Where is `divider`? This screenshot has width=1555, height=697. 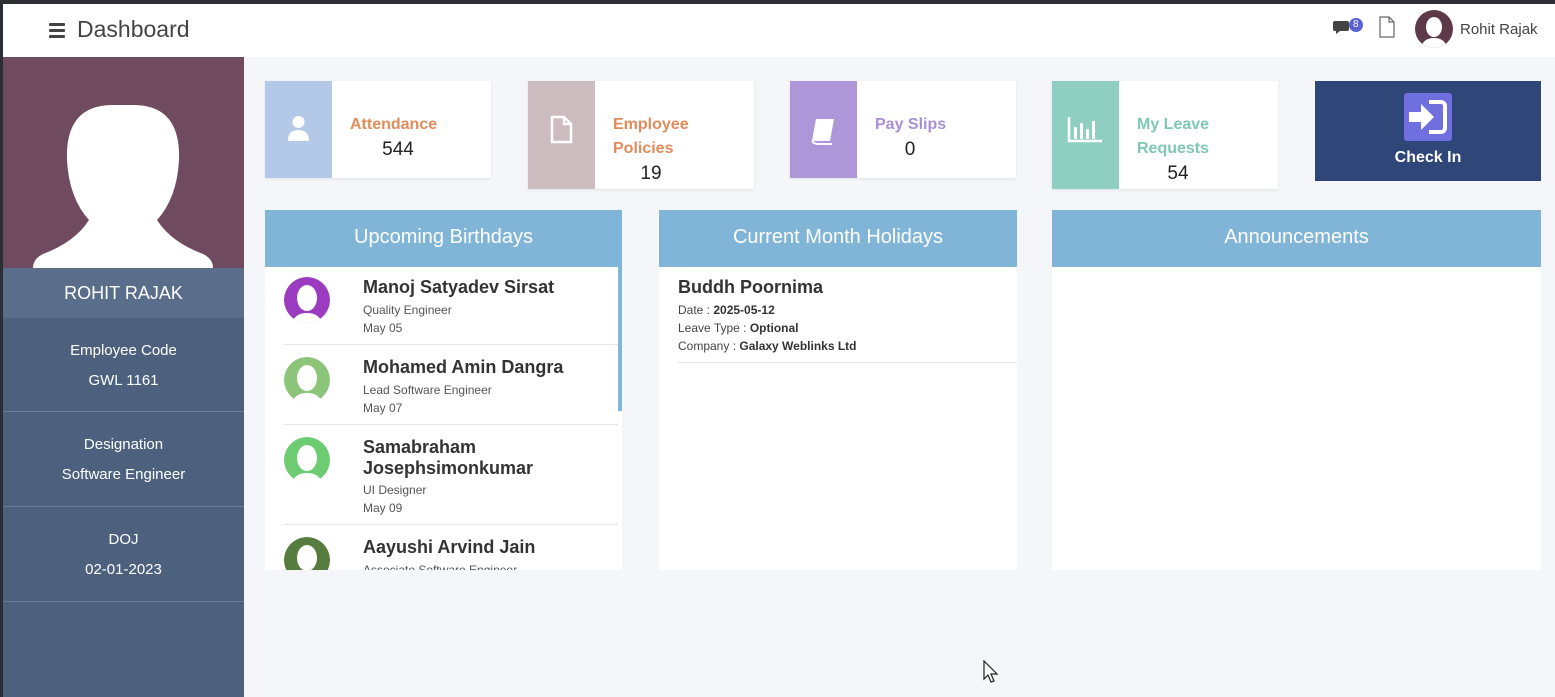
divider is located at coordinates (847, 362).